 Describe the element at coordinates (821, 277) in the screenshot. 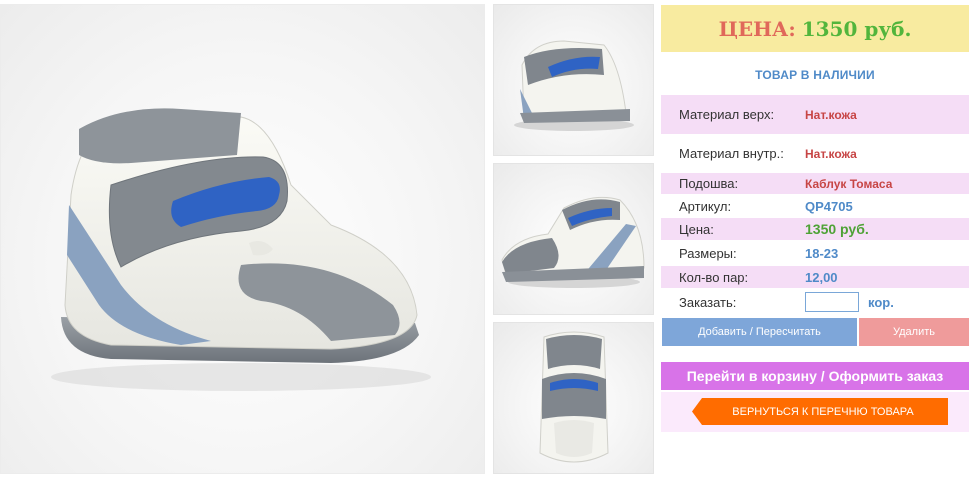

I see `property-value: 12,00` at that location.